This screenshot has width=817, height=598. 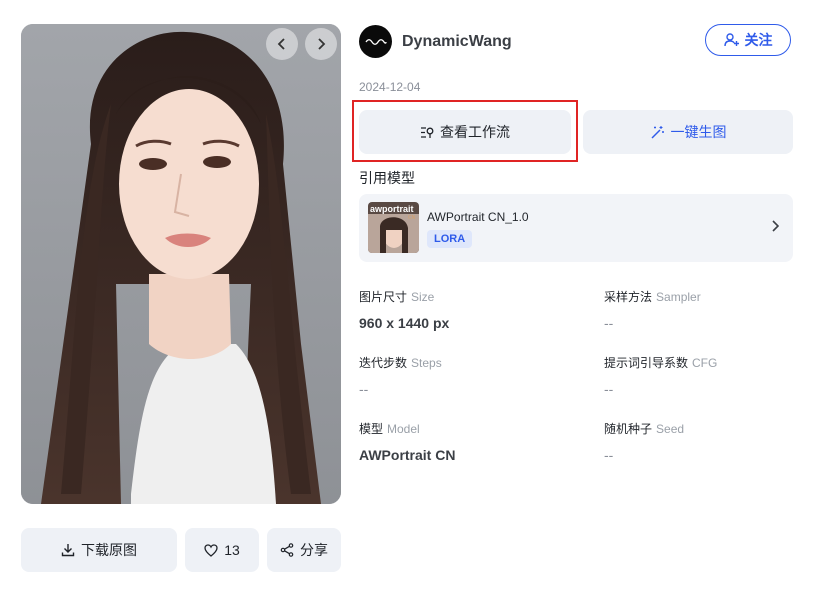 I want to click on param-label: 采样方法, so click(x=628, y=297).